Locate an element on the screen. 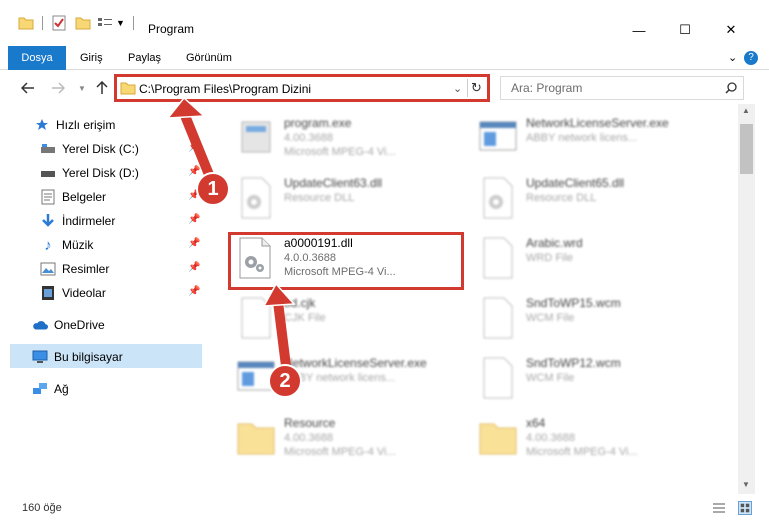 The image size is (769, 524). sidebar-item-this-pc: Bu bilgisayar is located at coordinates (77, 357).